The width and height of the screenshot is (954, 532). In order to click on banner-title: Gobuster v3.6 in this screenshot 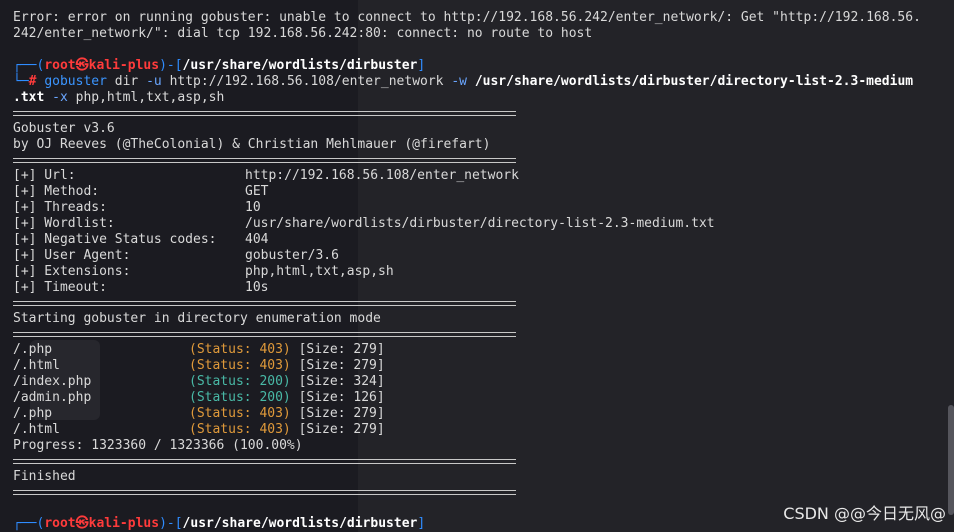, I will do `click(64, 128)`.